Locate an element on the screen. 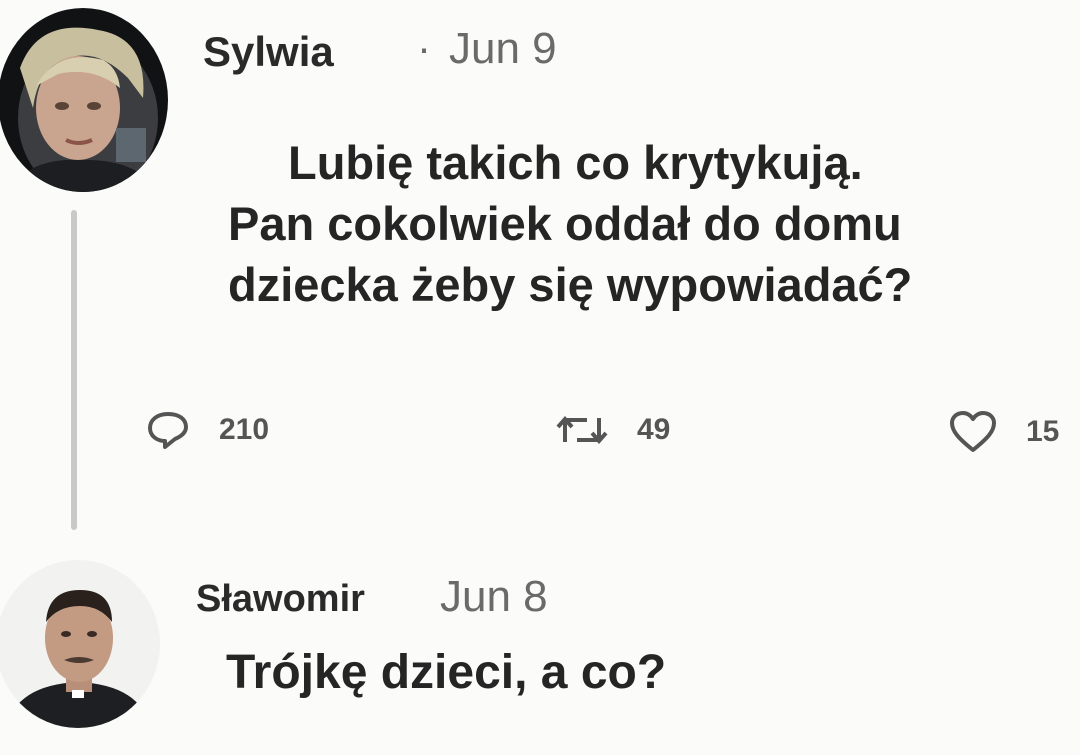 This screenshot has width=1080, height=755. retweet-icon is located at coordinates (582, 430).